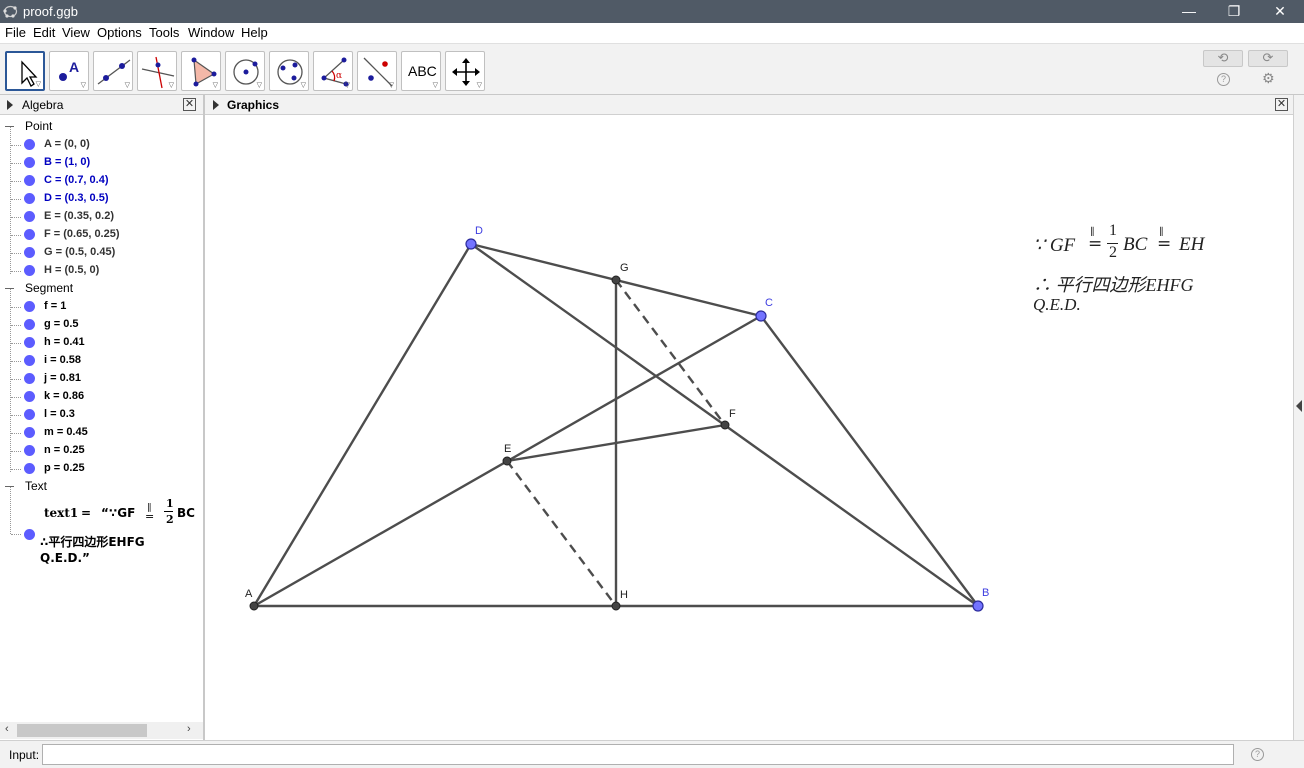 Image resolution: width=1304 pixels, height=768 pixels. I want to click on menu-window: Window, so click(211, 32).